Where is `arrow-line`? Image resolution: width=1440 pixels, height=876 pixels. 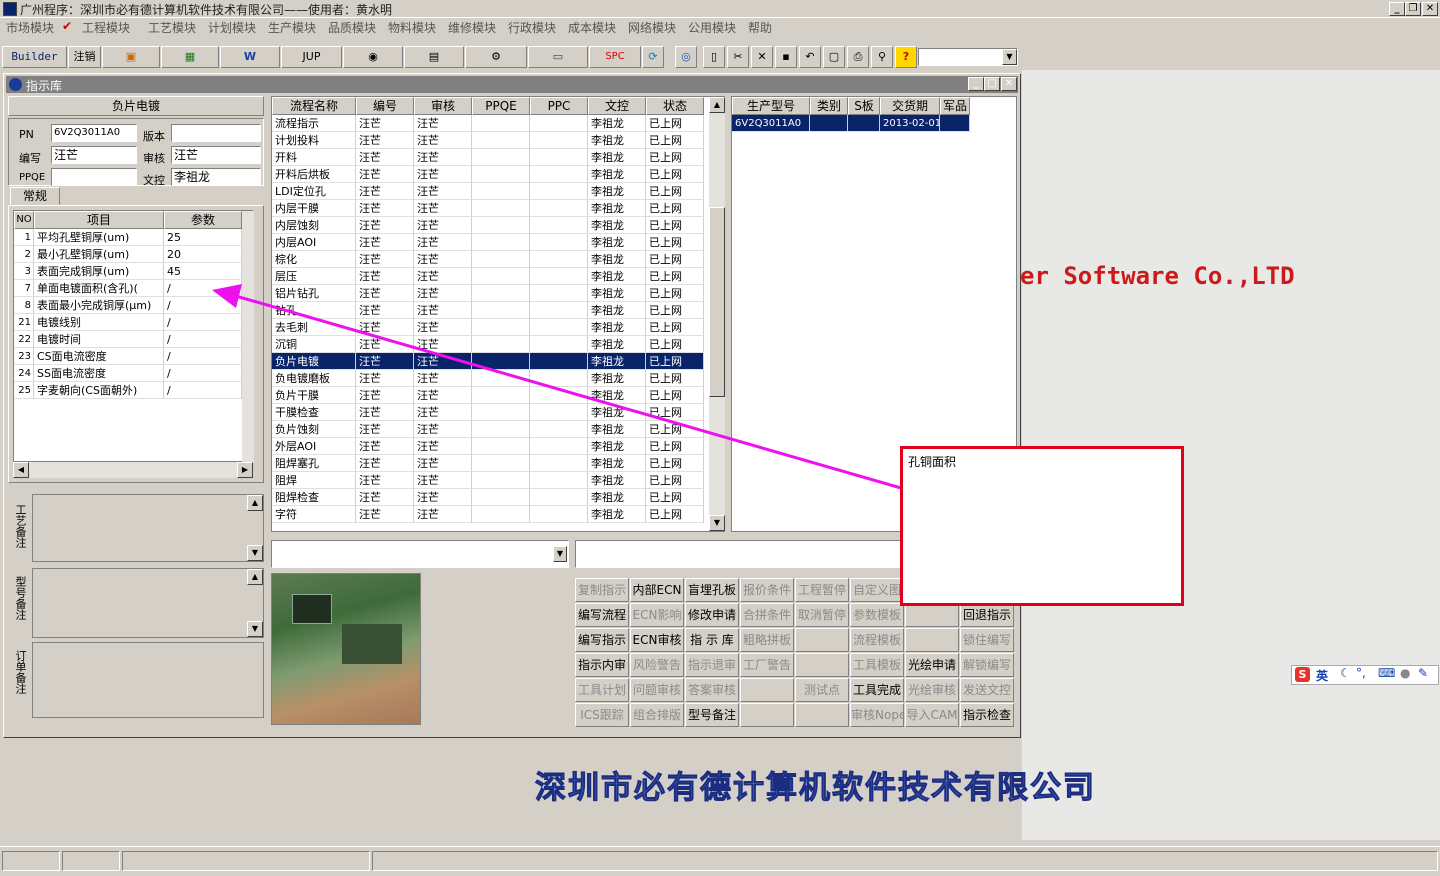 arrow-line is located at coordinates (561, 390).